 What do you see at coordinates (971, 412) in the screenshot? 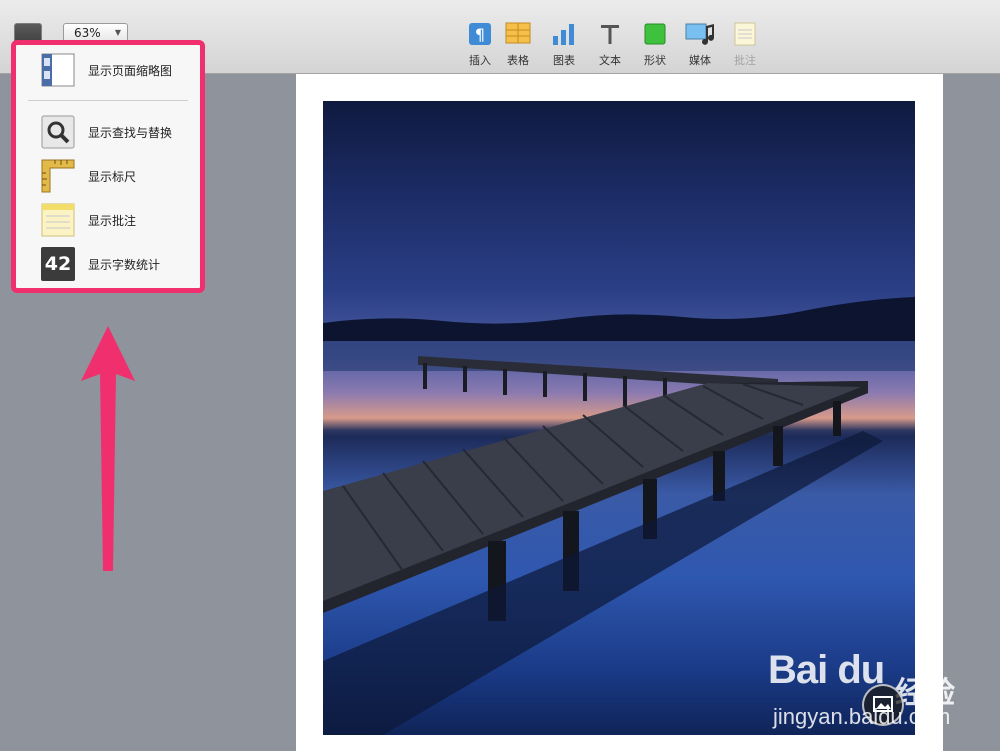
I see `workspace-right` at bounding box center [971, 412].